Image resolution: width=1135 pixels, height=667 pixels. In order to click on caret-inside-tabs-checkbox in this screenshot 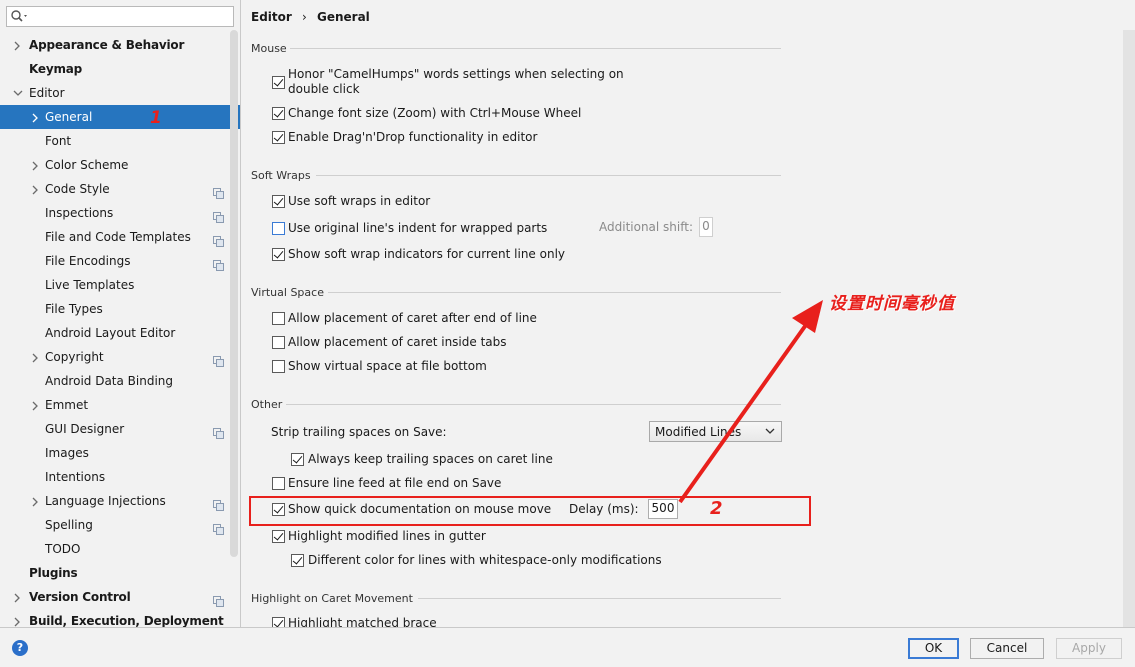, I will do `click(278, 342)`.